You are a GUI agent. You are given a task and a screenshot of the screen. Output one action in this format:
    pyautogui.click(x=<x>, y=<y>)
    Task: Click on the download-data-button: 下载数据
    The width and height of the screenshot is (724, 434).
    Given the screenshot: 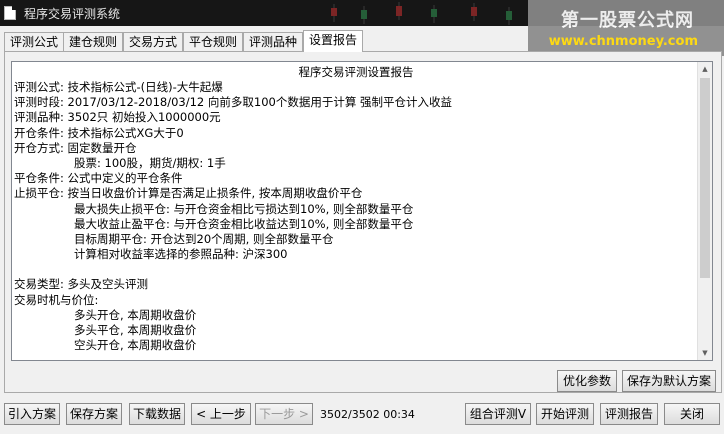 What is the action you would take?
    pyautogui.click(x=157, y=414)
    